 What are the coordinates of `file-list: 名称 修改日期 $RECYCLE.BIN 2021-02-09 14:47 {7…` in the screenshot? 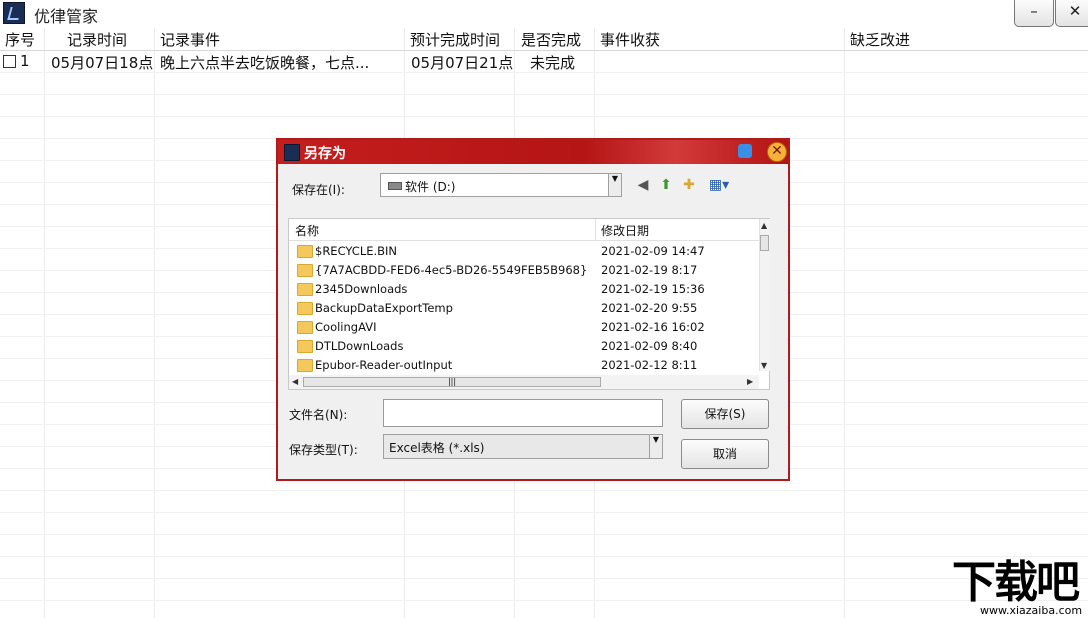 It's located at (529, 304).